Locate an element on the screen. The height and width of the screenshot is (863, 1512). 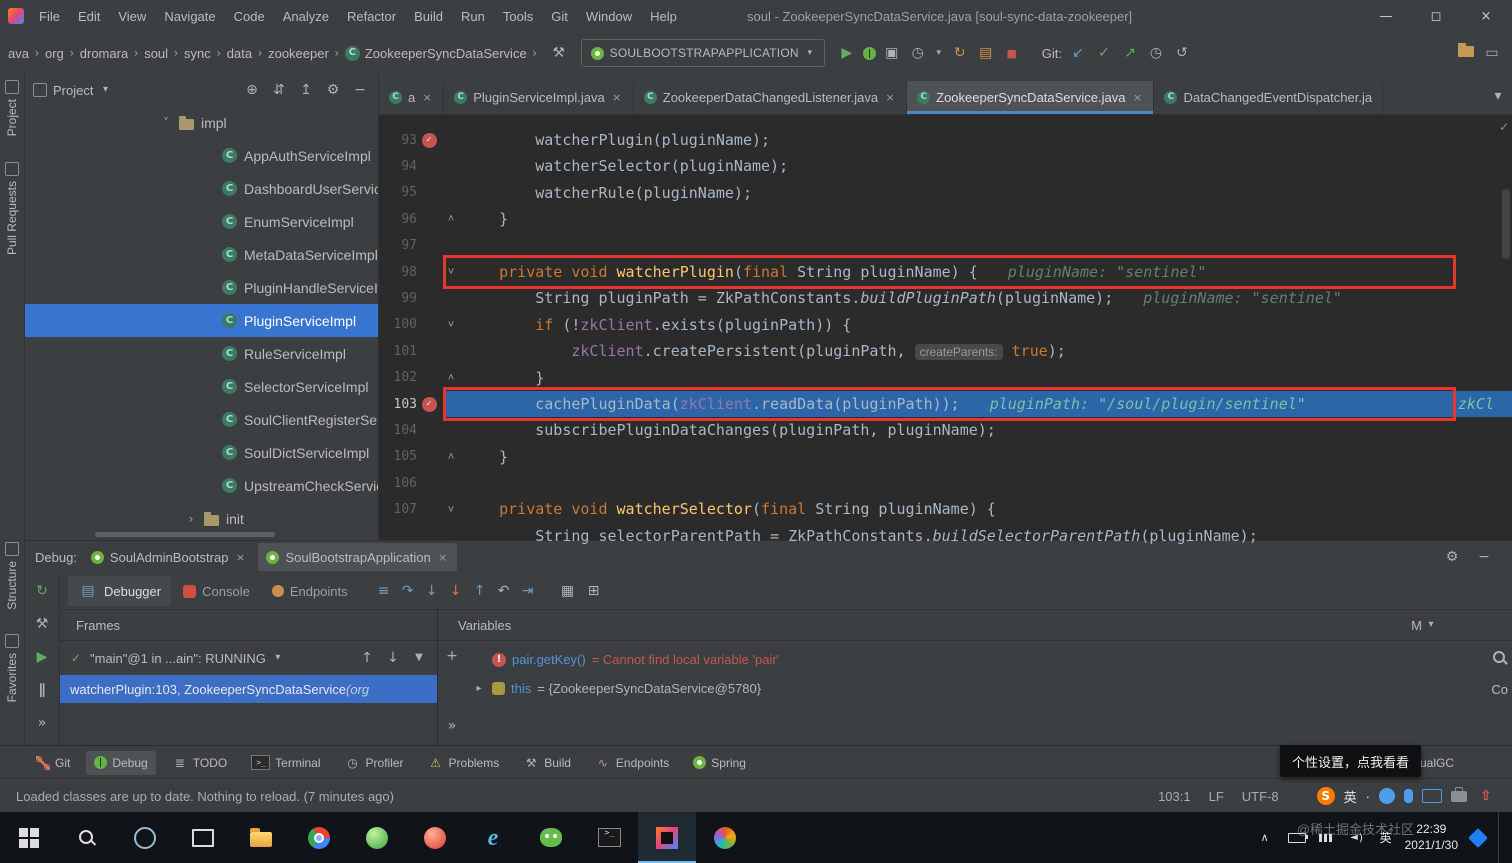
pause-icon: ∥ is located at coordinates (42, 690).